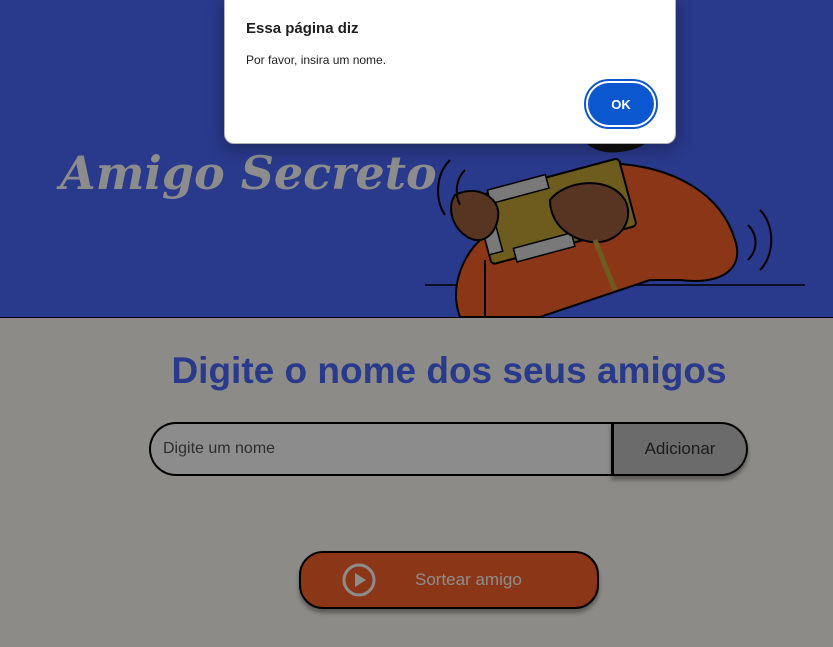 The width and height of the screenshot is (833, 647). What do you see at coordinates (316, 60) in the screenshot?
I see `dialog-message: Por favor, insira um nome.` at bounding box center [316, 60].